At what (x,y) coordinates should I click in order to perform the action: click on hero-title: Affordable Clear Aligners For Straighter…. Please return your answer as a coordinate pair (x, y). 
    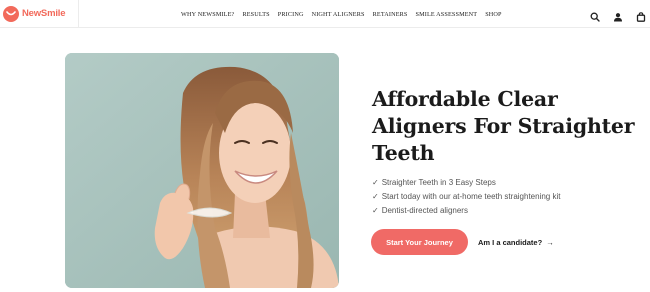
    Looking at the image, I should click on (503, 126).